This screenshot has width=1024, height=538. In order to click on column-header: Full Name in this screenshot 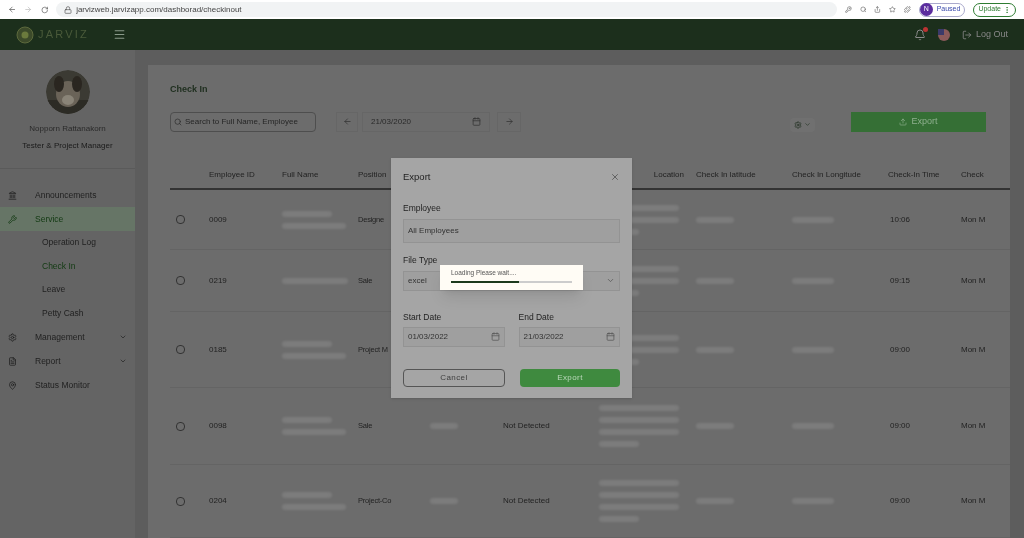, I will do `click(300, 175)`.